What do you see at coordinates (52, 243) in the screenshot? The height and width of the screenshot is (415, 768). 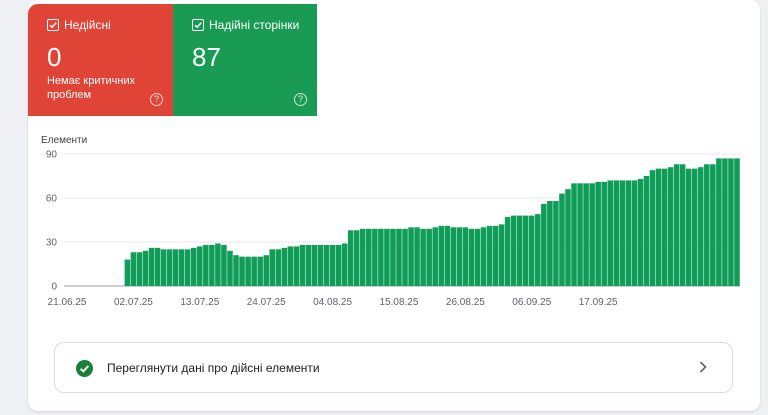 I see `y-tick-label: 30` at bounding box center [52, 243].